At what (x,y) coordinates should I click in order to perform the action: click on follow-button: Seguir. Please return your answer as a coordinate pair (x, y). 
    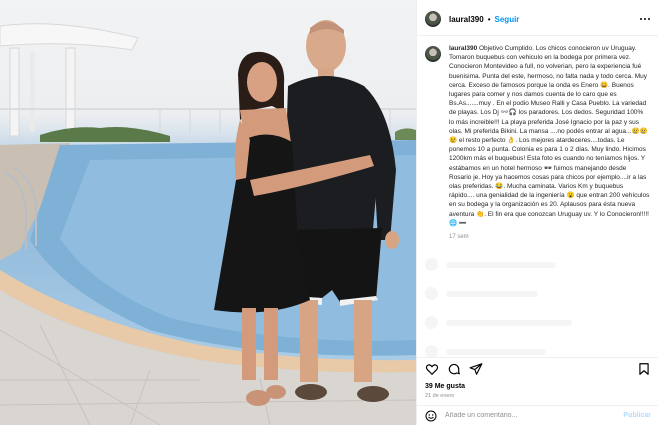
    Looking at the image, I should click on (507, 19).